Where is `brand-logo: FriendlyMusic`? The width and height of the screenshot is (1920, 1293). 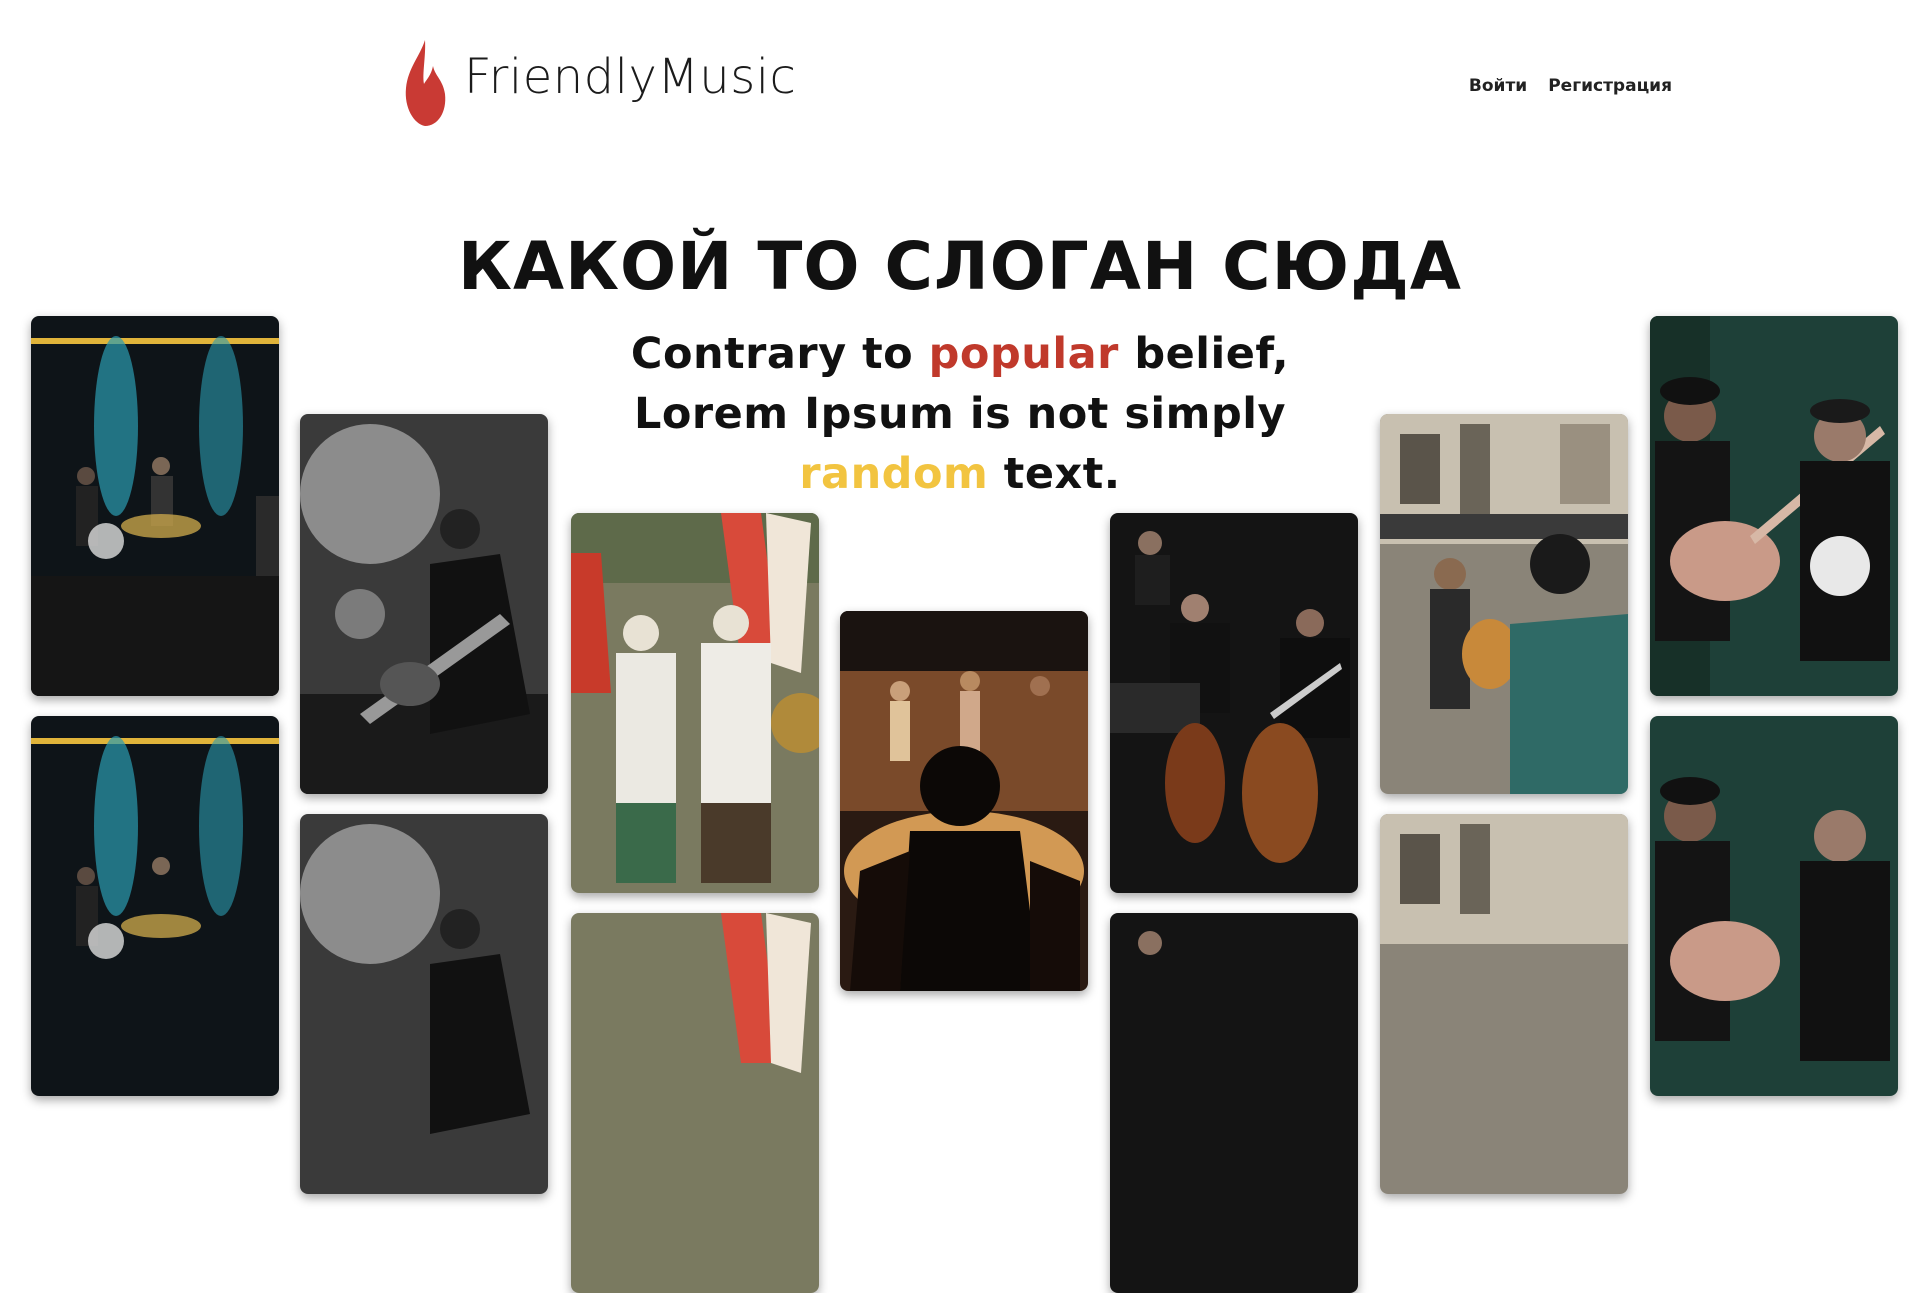 brand-logo: FriendlyMusic is located at coordinates (598, 83).